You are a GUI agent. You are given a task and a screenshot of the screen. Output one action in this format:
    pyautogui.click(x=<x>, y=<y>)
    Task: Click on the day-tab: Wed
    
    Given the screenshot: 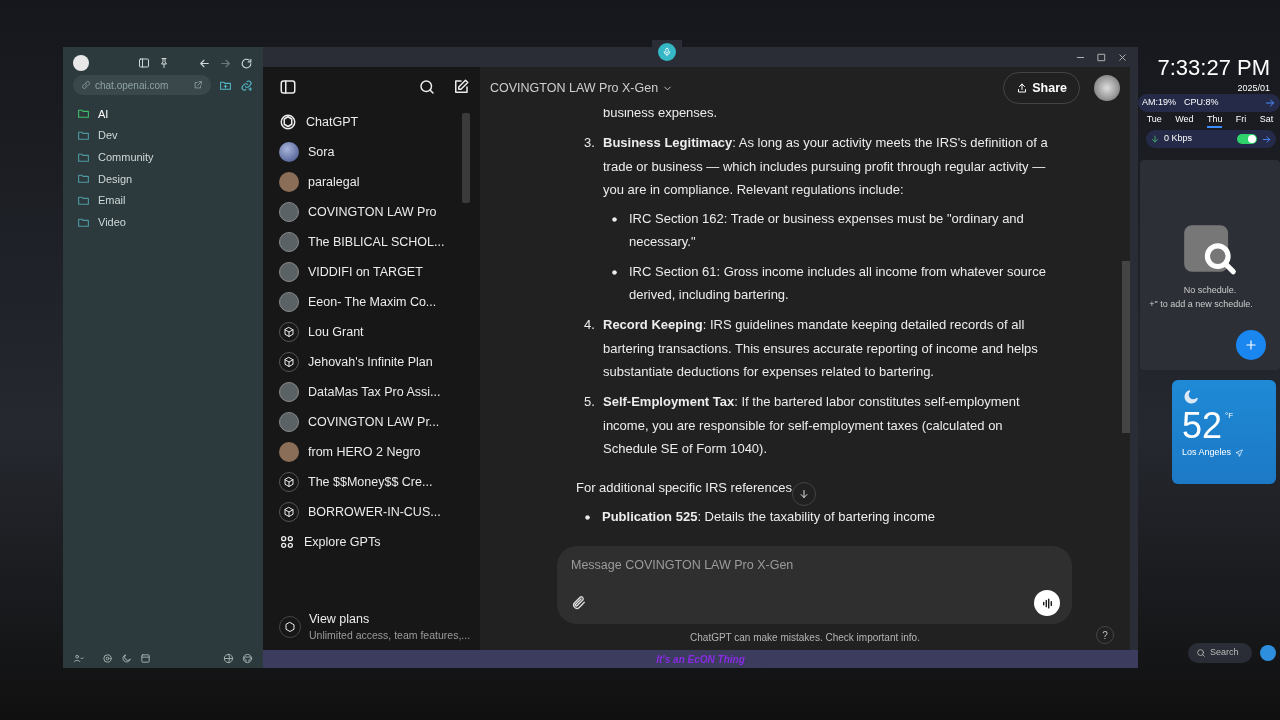 What is the action you would take?
    pyautogui.click(x=1184, y=120)
    